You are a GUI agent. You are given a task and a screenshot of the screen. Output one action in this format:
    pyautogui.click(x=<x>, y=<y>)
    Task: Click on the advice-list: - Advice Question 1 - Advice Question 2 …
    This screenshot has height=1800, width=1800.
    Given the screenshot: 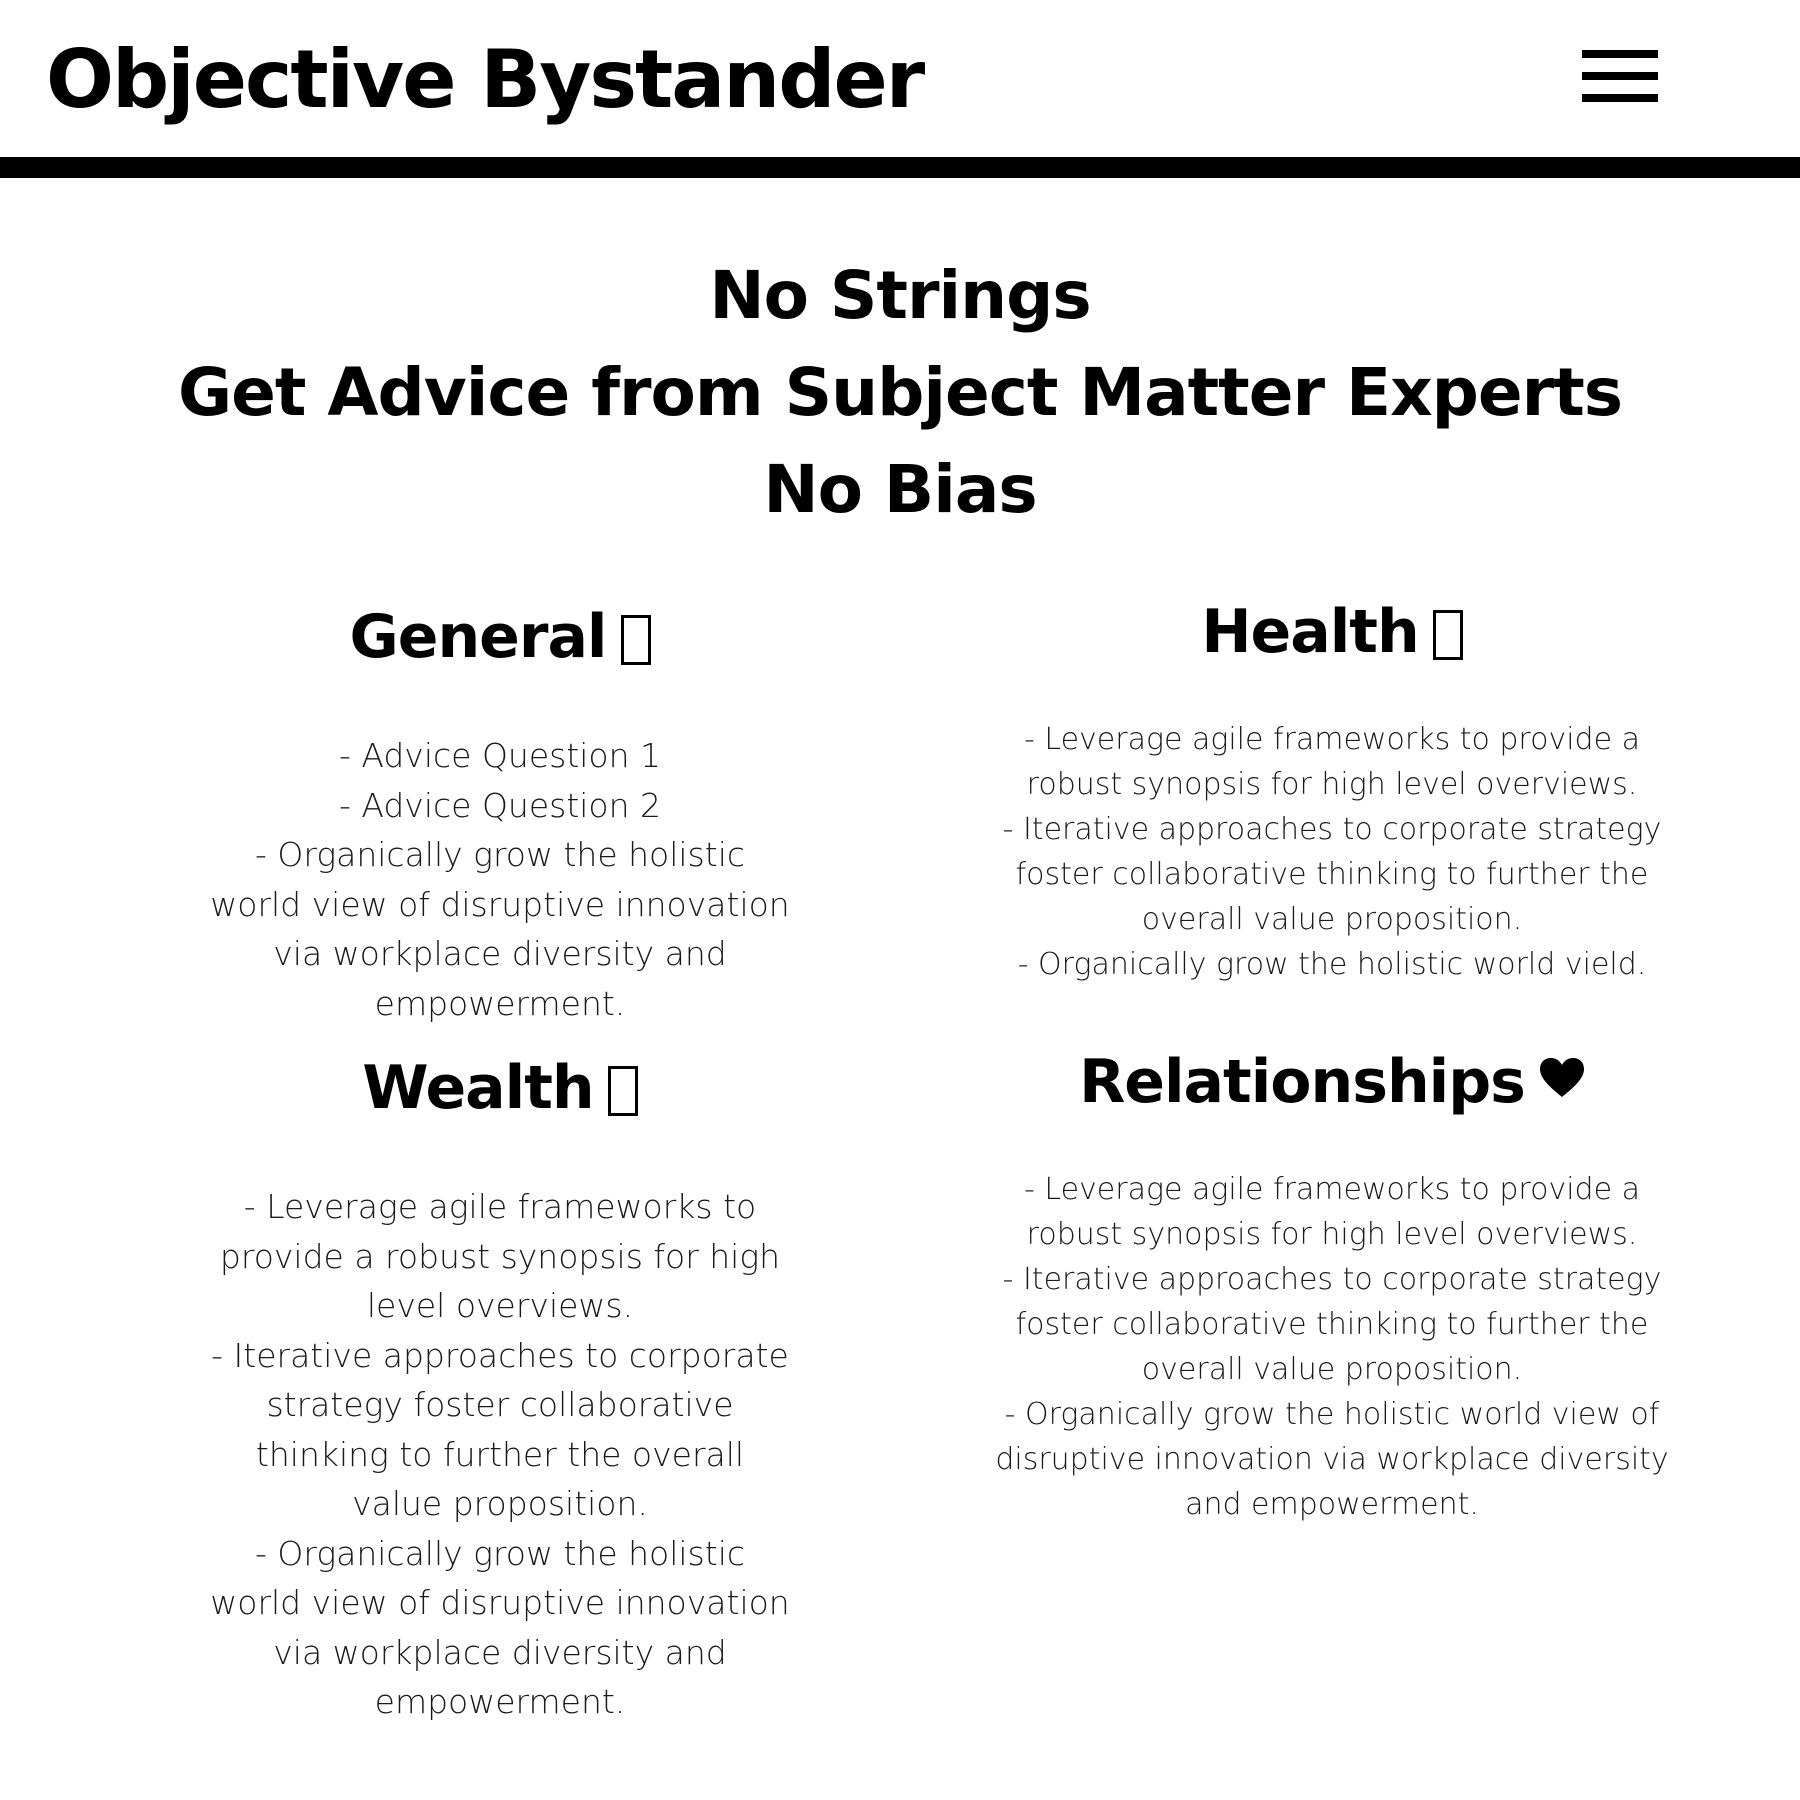 What is the action you would take?
    pyautogui.click(x=500, y=879)
    